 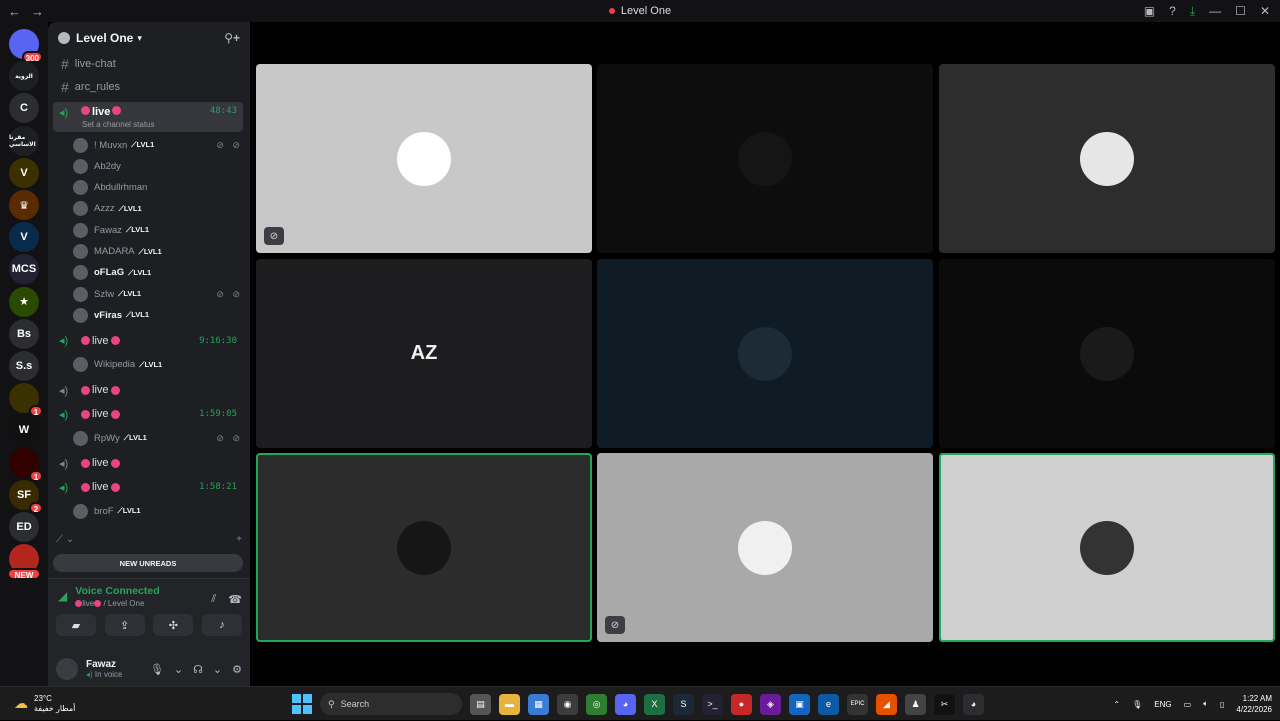 I want to click on obs-taskbar-icon: ◉, so click(x=567, y=704).